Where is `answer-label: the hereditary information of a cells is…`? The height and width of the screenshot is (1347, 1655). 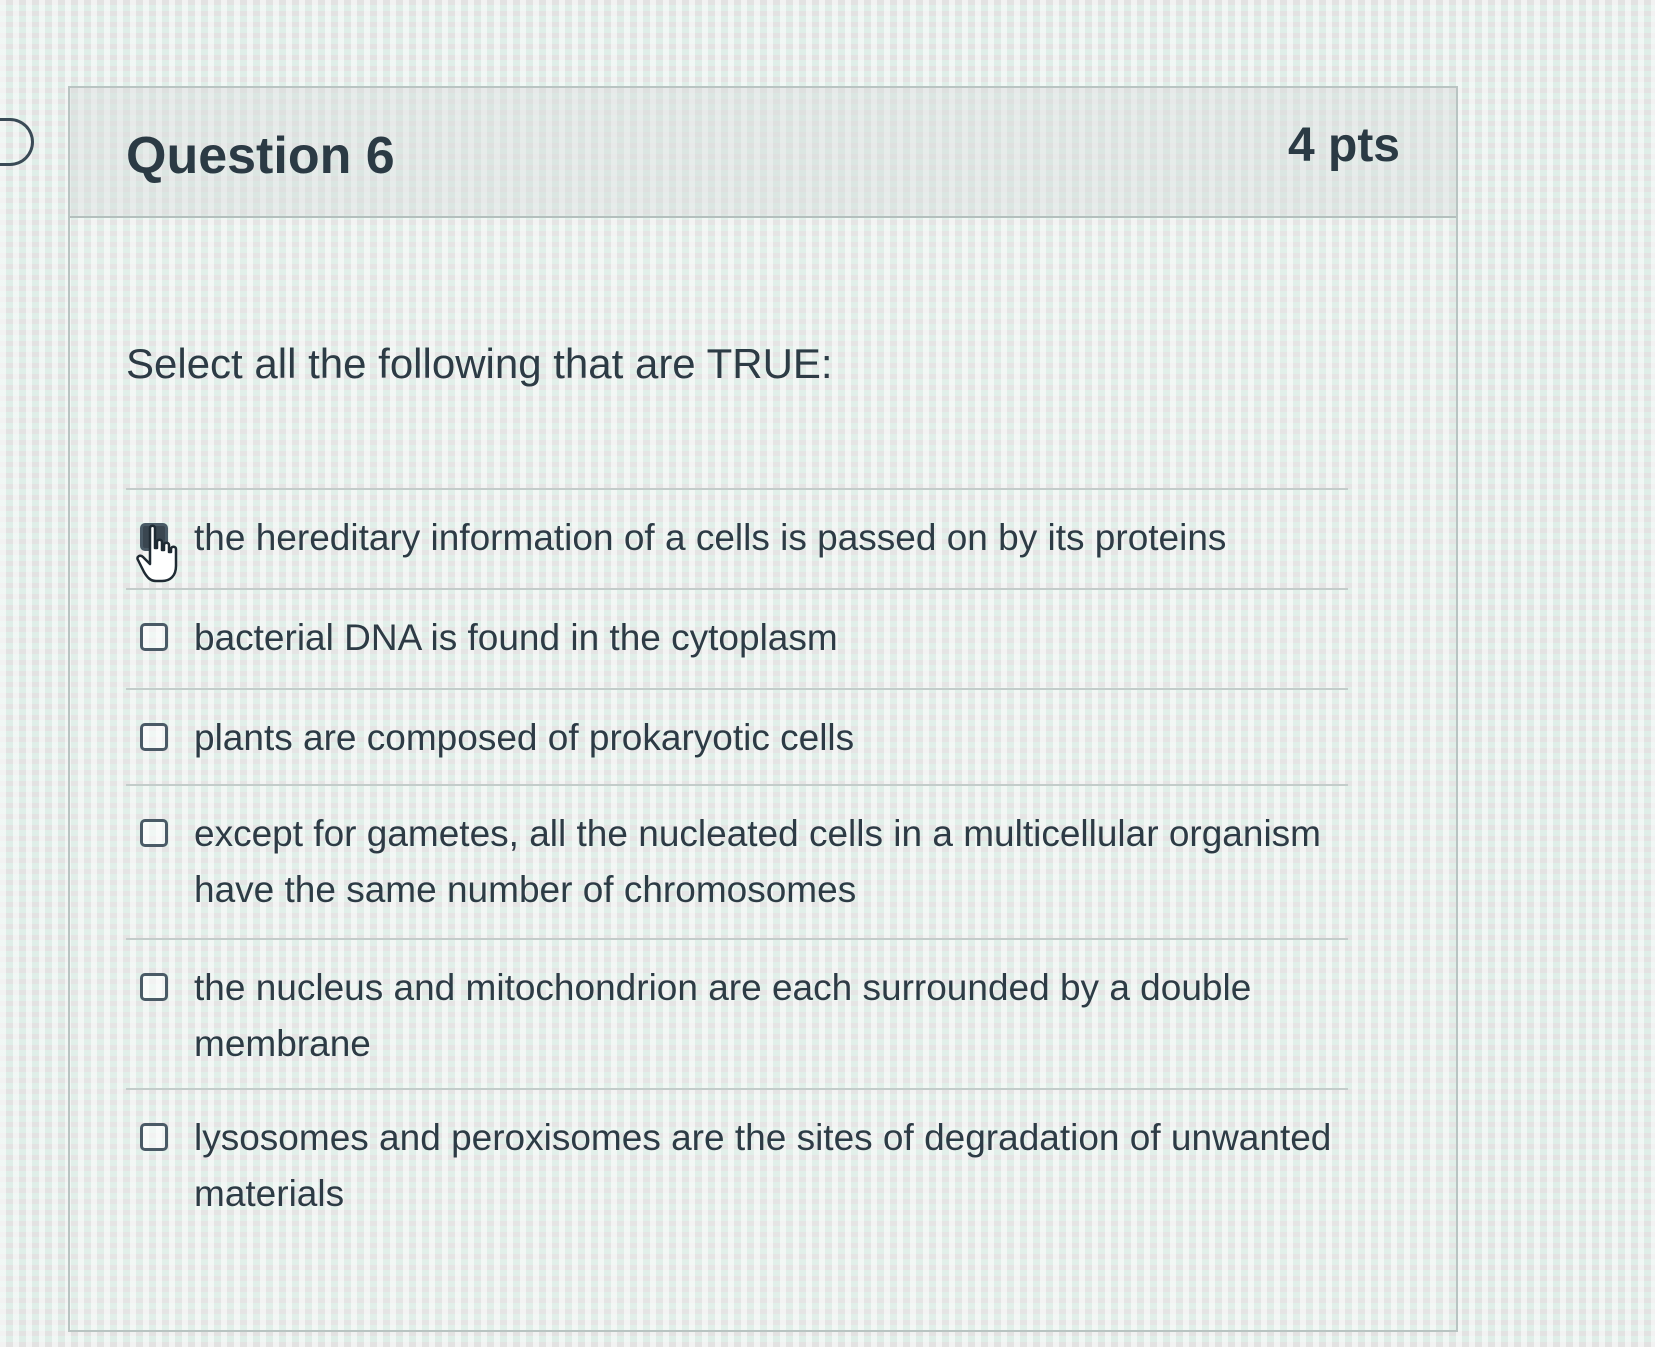
answer-label: the hereditary information of a cells is… is located at coordinates (710, 537).